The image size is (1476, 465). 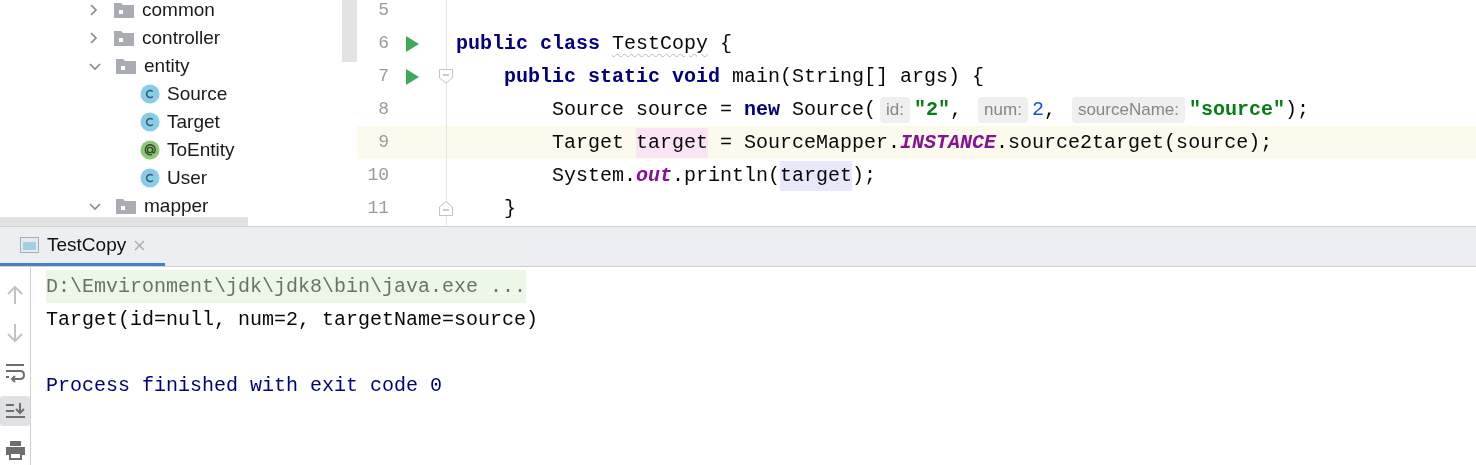 I want to click on code-text: .source2target(source);, so click(x=1134, y=142).